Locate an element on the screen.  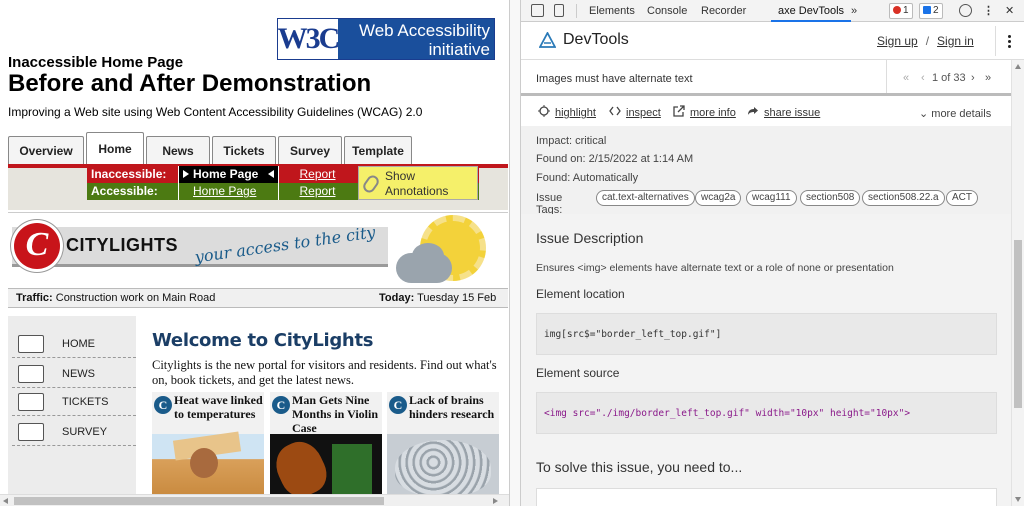
share-issue-button: share issue is located at coordinates (792, 113).